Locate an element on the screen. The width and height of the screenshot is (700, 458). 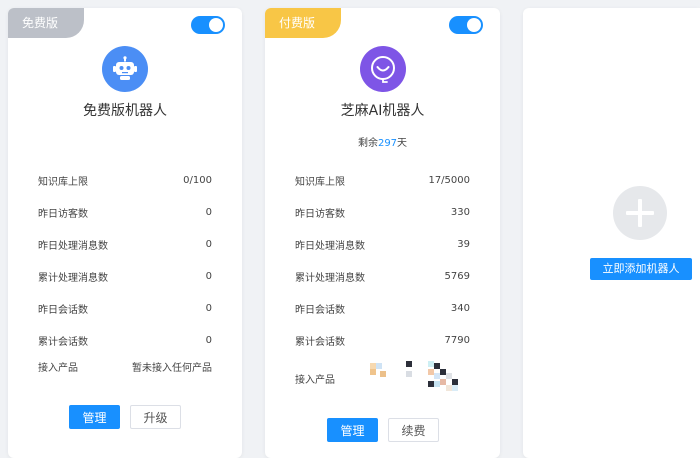
stat-value: 7790 is located at coordinates (457, 340).